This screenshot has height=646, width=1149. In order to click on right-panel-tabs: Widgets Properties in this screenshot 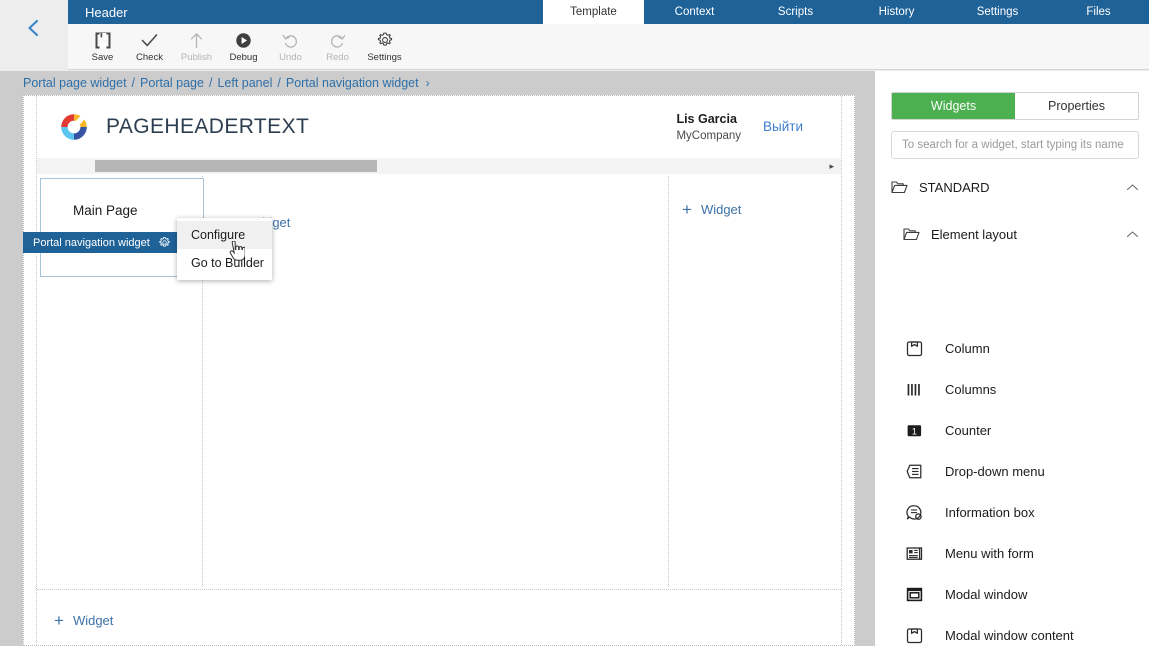, I will do `click(1015, 106)`.